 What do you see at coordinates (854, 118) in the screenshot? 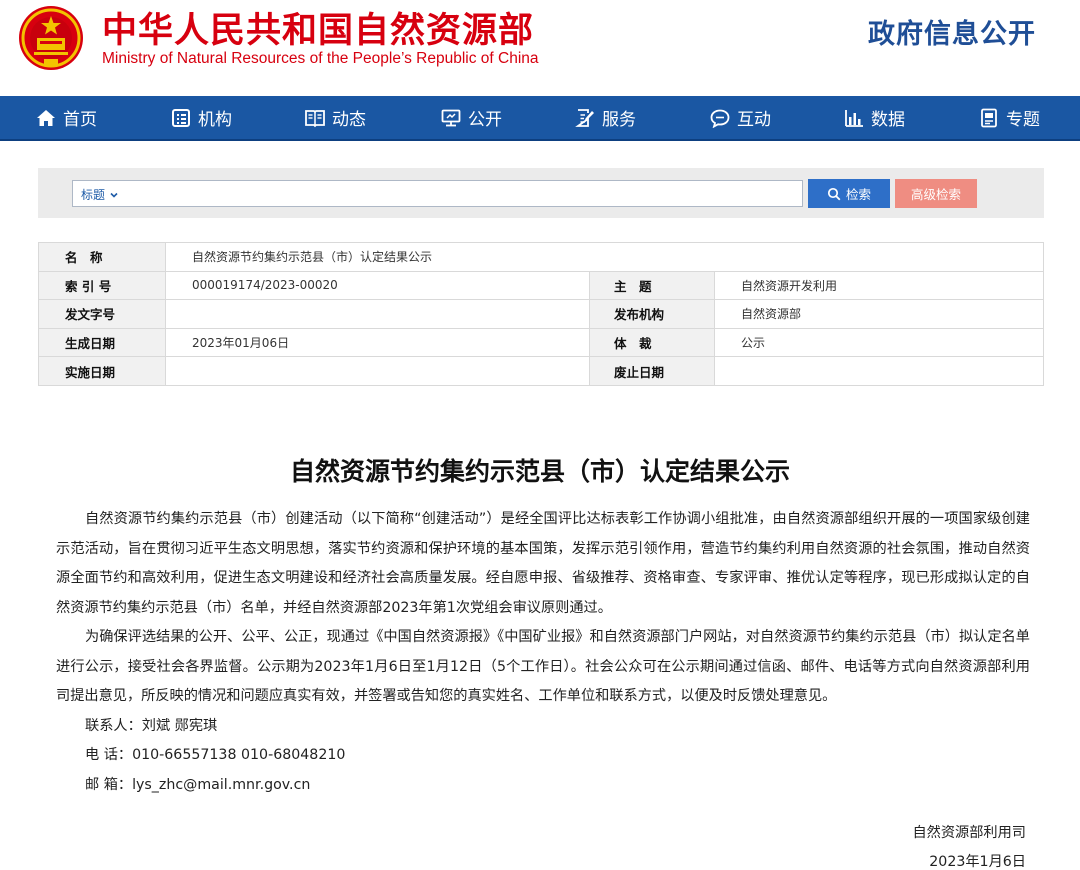
I see `bar-chart-icon` at bounding box center [854, 118].